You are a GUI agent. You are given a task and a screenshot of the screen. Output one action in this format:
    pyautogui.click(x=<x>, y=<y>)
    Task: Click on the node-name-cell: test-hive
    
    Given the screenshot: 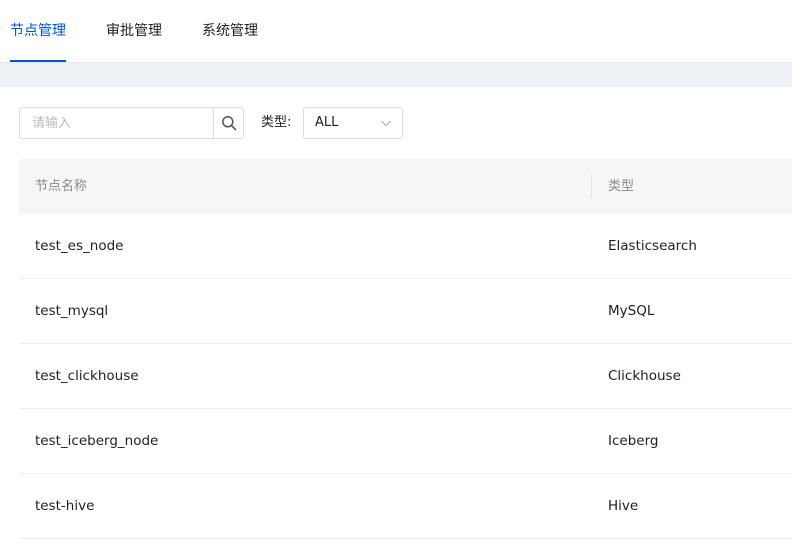 What is the action you would take?
    pyautogui.click(x=65, y=506)
    